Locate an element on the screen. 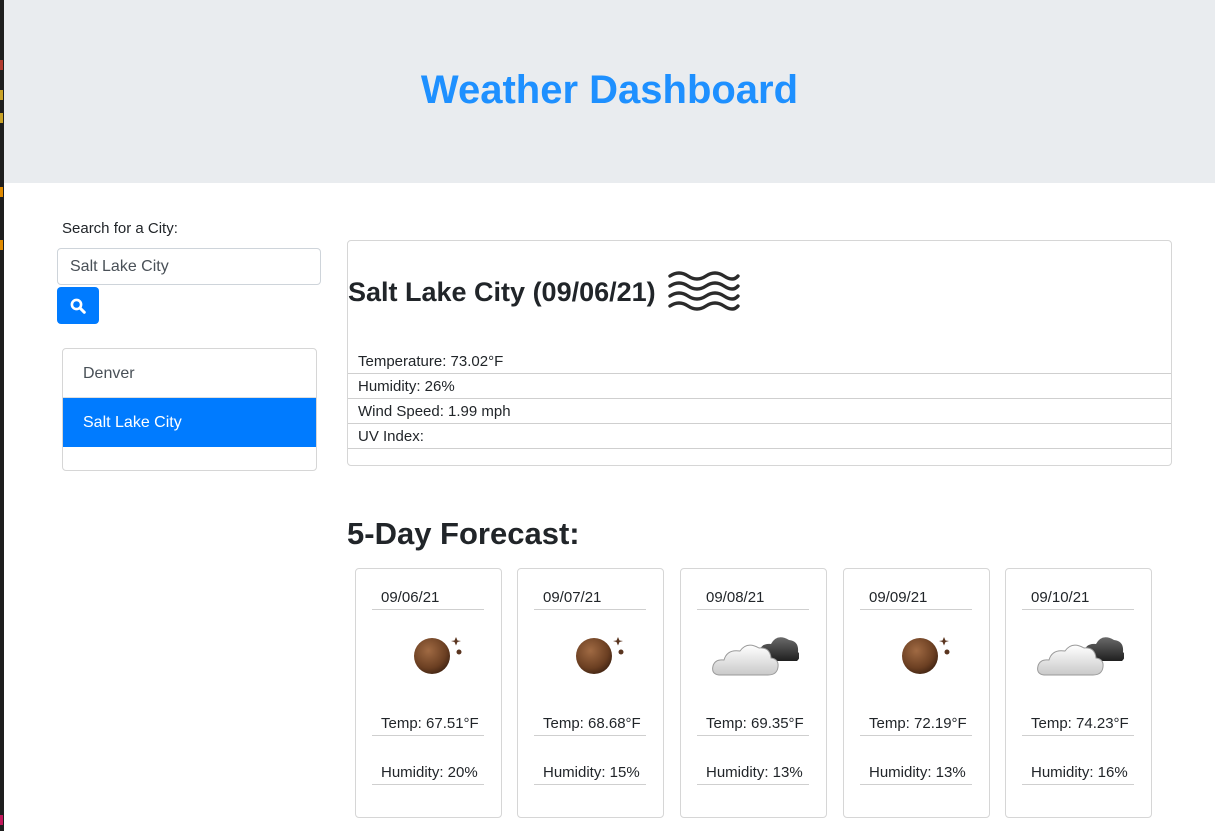 The image size is (1215, 831). city-search-input is located at coordinates (189, 266).